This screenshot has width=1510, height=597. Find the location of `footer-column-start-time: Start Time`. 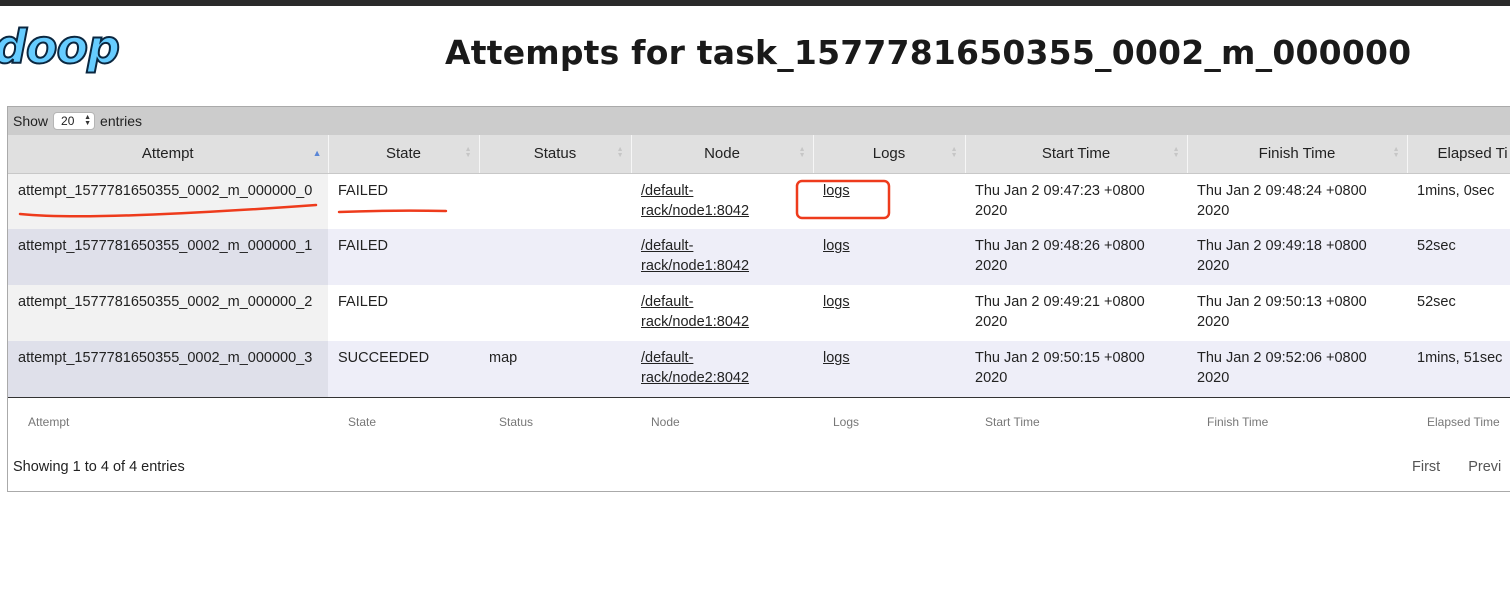

footer-column-start-time: Start Time is located at coordinates (1012, 422).